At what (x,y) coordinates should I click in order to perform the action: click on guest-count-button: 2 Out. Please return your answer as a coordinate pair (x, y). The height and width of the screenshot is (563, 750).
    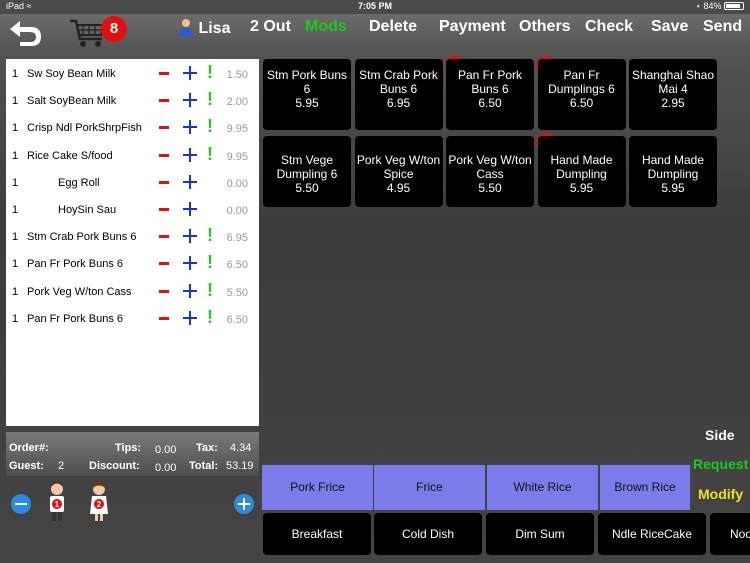
    Looking at the image, I should click on (270, 27).